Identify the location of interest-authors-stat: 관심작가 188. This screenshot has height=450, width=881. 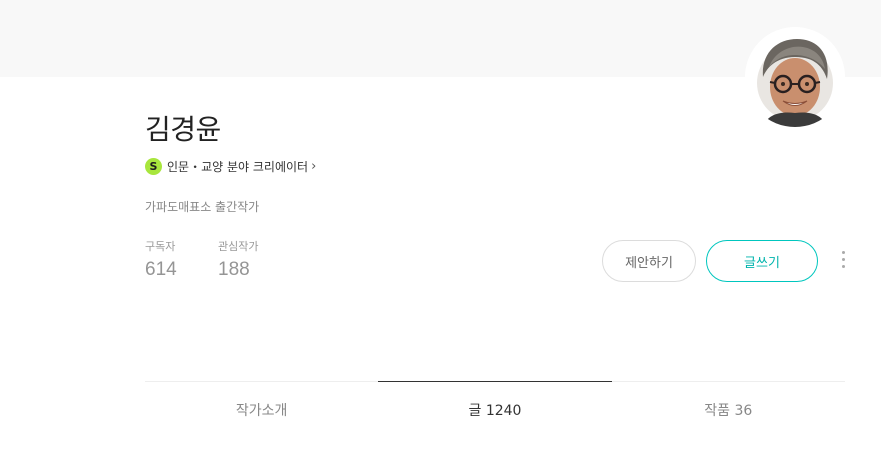
(238, 260).